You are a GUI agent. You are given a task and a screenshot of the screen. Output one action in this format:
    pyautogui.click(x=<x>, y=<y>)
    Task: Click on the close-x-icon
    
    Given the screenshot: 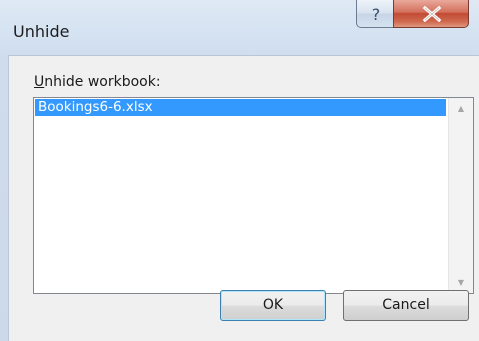 What is the action you would take?
    pyautogui.click(x=432, y=14)
    